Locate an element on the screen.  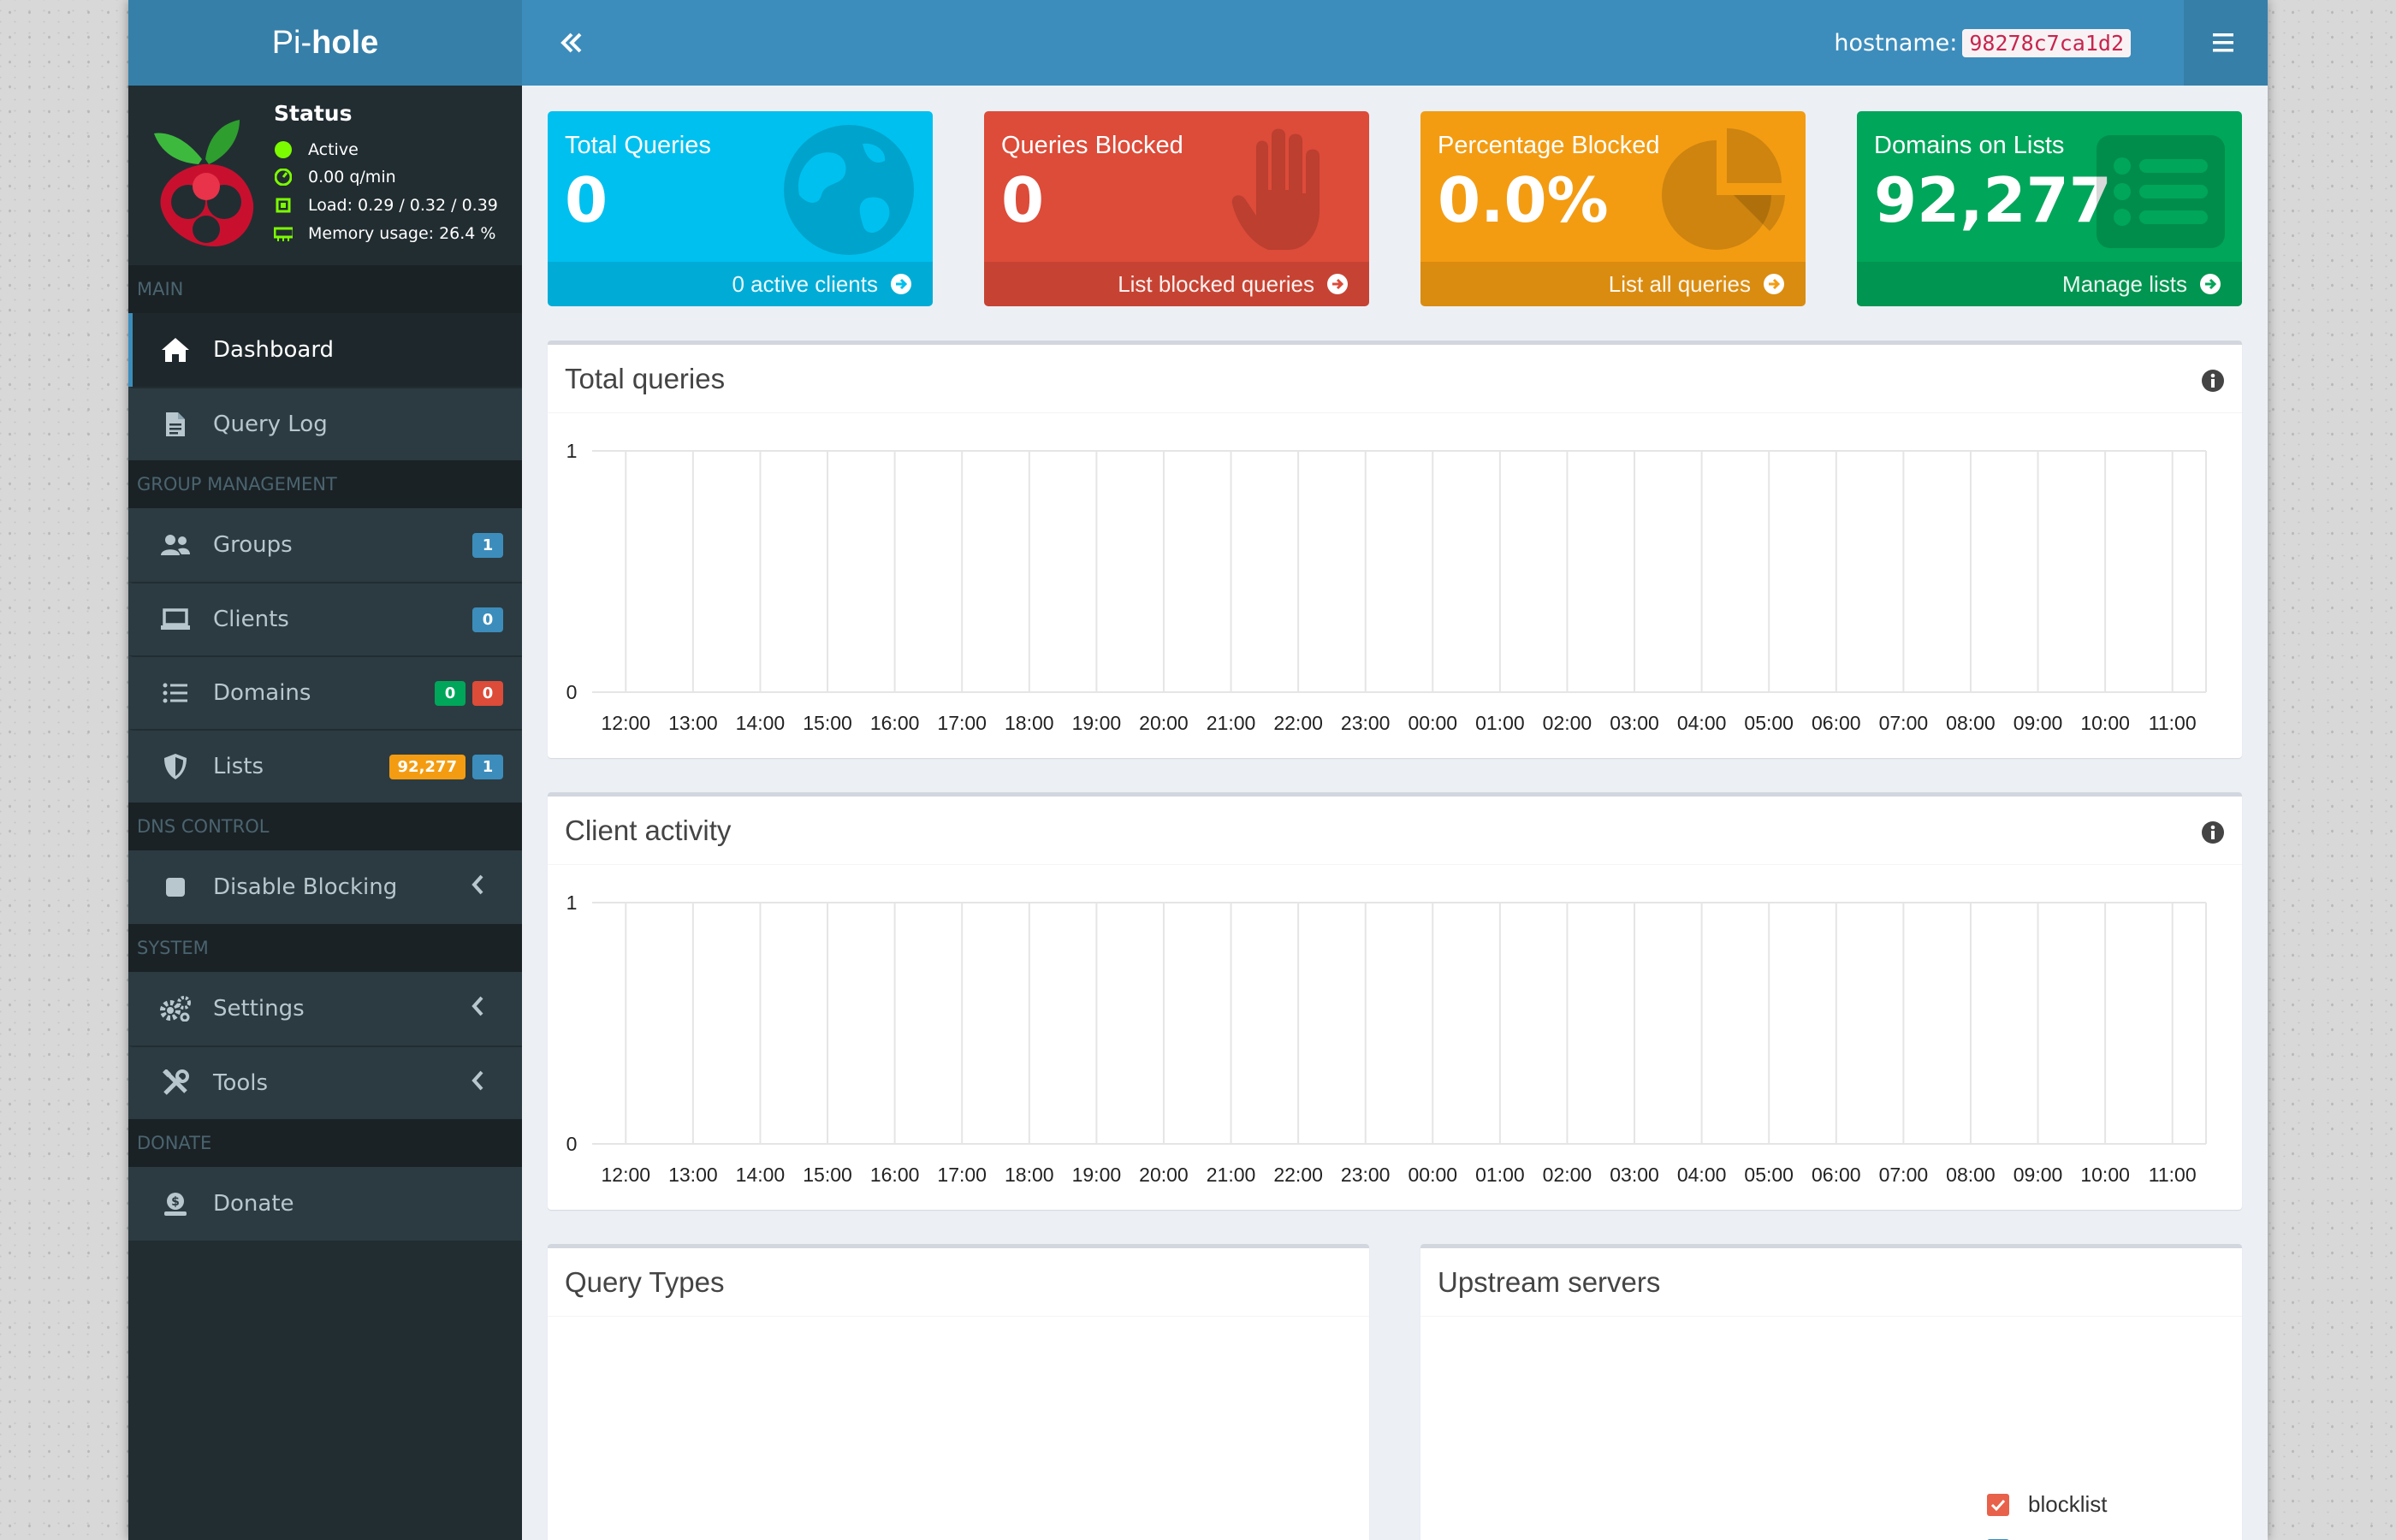
x-tick-label: 05:00 is located at coordinates (1769, 1175).